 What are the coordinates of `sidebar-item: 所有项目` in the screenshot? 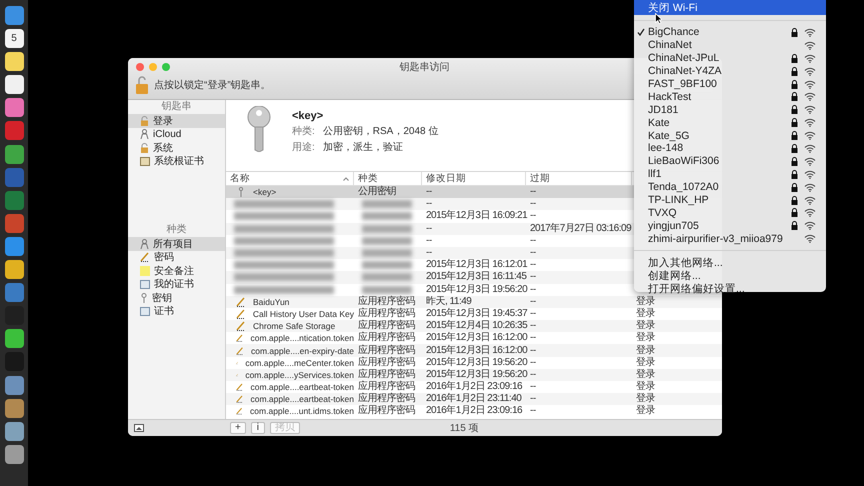 It's located at (176, 243).